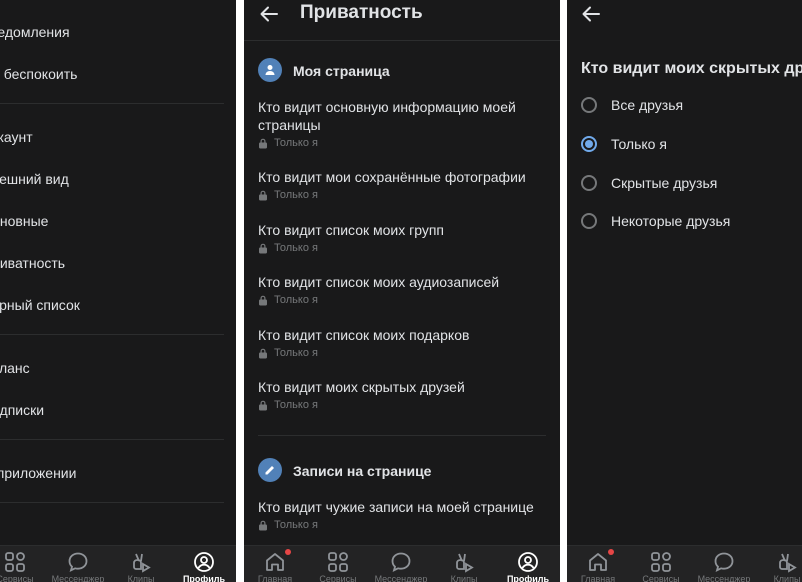 The image size is (802, 582). What do you see at coordinates (270, 70) in the screenshot?
I see `user-icon` at bounding box center [270, 70].